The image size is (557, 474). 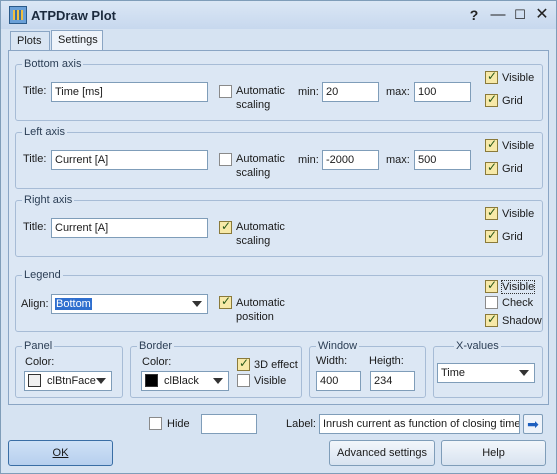 I want to click on bottom-axis-auto-label-2: scaling, so click(x=253, y=105).